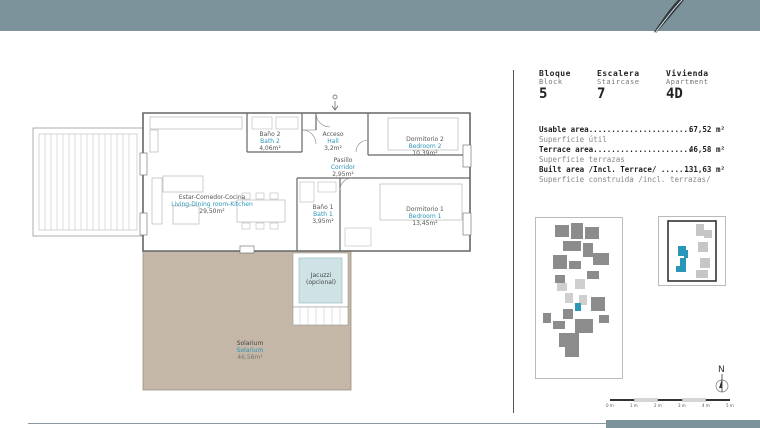 The height and width of the screenshot is (428, 760). I want to click on room-bath-1-area: 3,95m², so click(323, 221).